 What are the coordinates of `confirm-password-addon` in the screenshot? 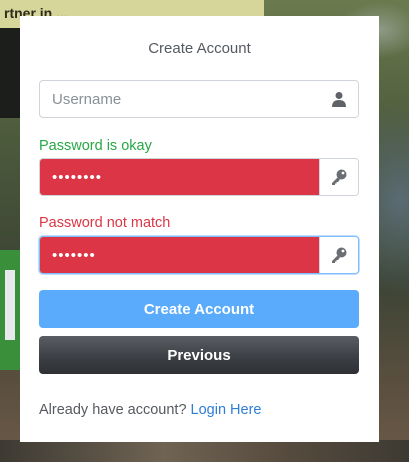 It's located at (338, 255).